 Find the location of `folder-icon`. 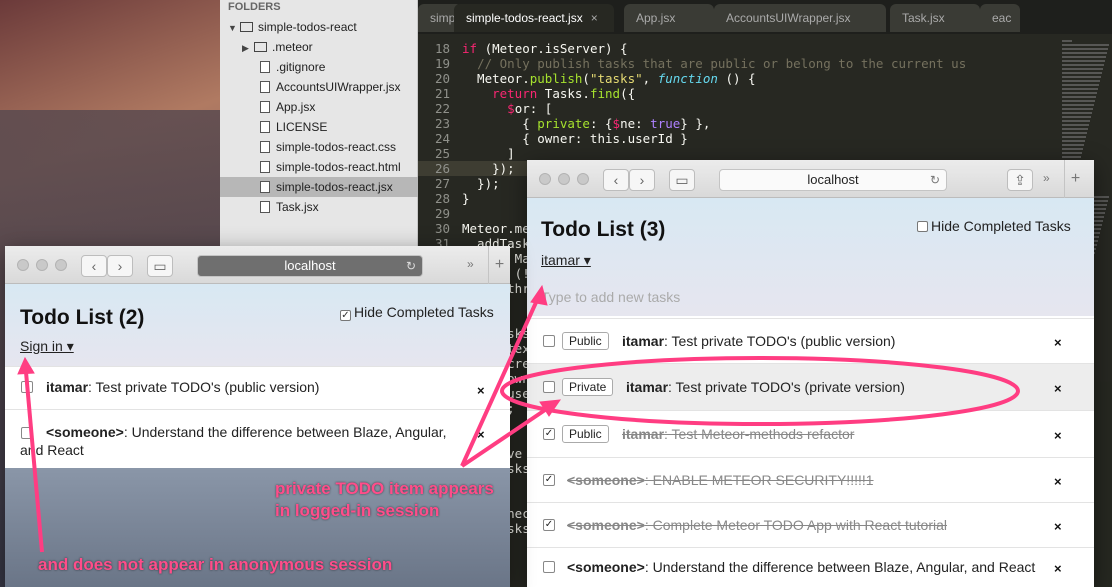

folder-icon is located at coordinates (246, 27).